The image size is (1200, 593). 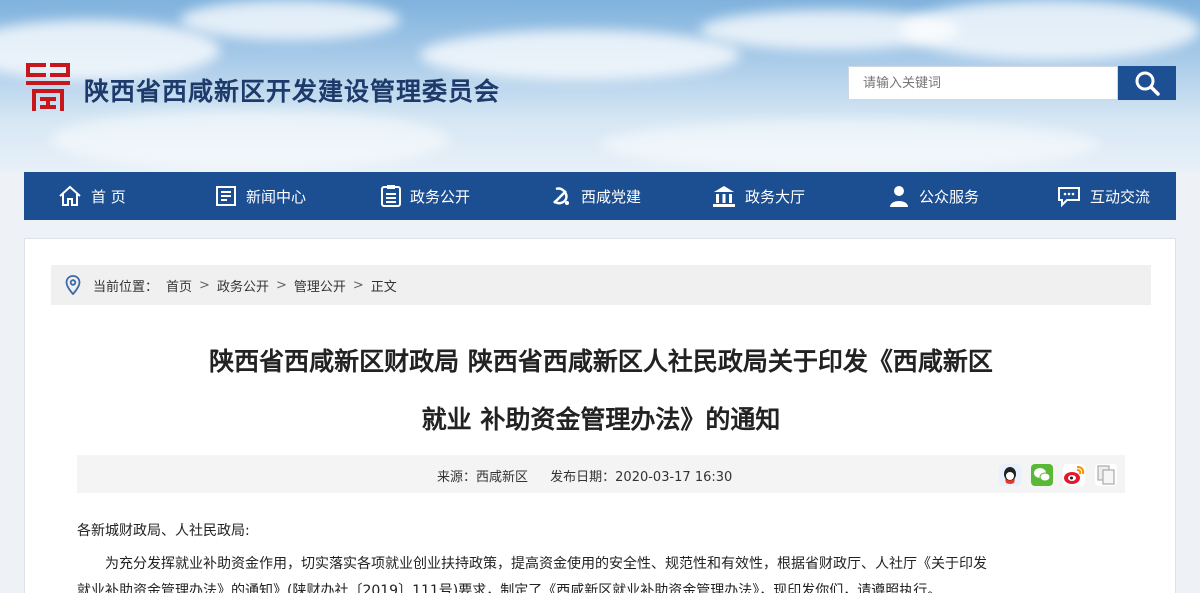 I want to click on article-meta: 来源：西咸新区 发布日期：2020-03-17 16:30, so click(x=601, y=474).